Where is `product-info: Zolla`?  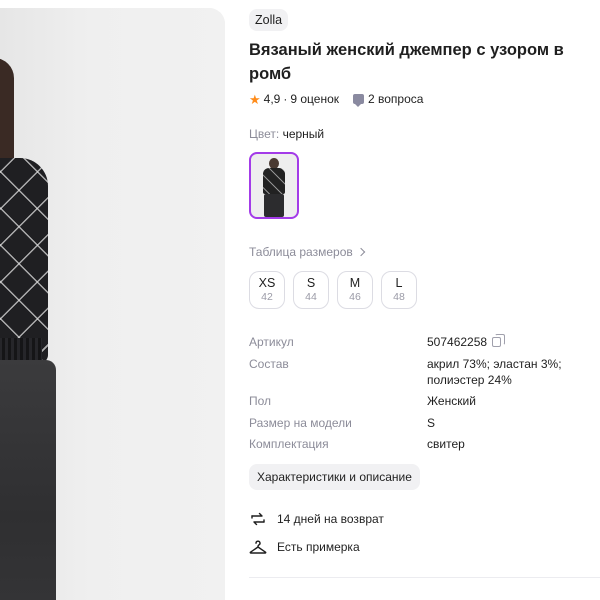
product-info: Zolla is located at coordinates (424, 20).